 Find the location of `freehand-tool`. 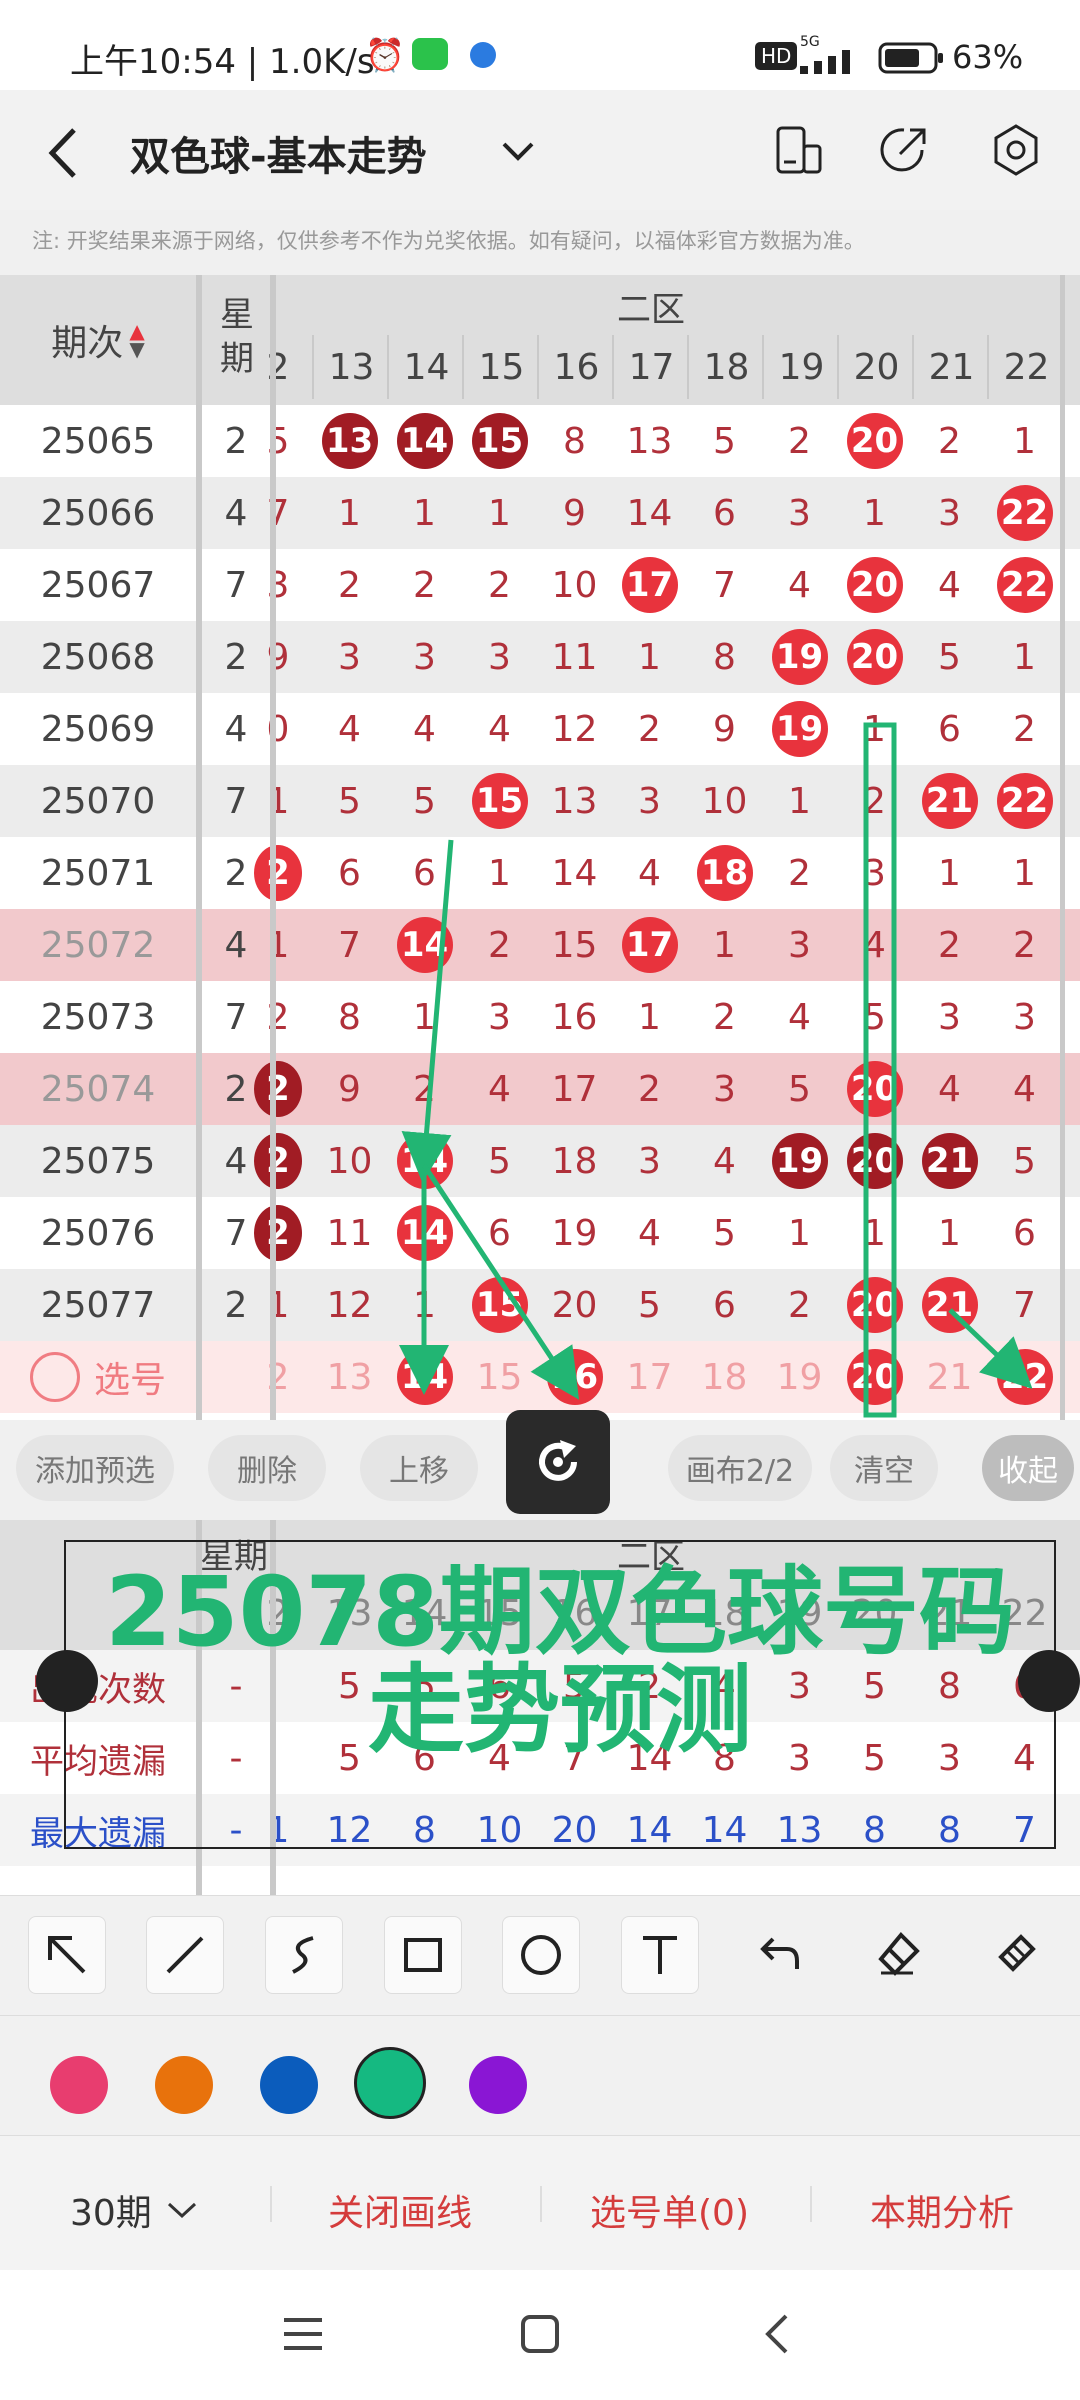

freehand-tool is located at coordinates (304, 1955).